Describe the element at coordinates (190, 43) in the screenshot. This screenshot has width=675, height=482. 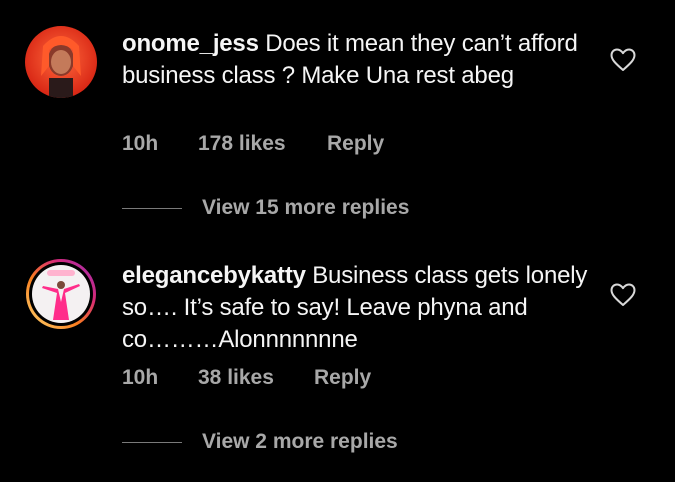
I see `comment-username: onome_jess` at that location.